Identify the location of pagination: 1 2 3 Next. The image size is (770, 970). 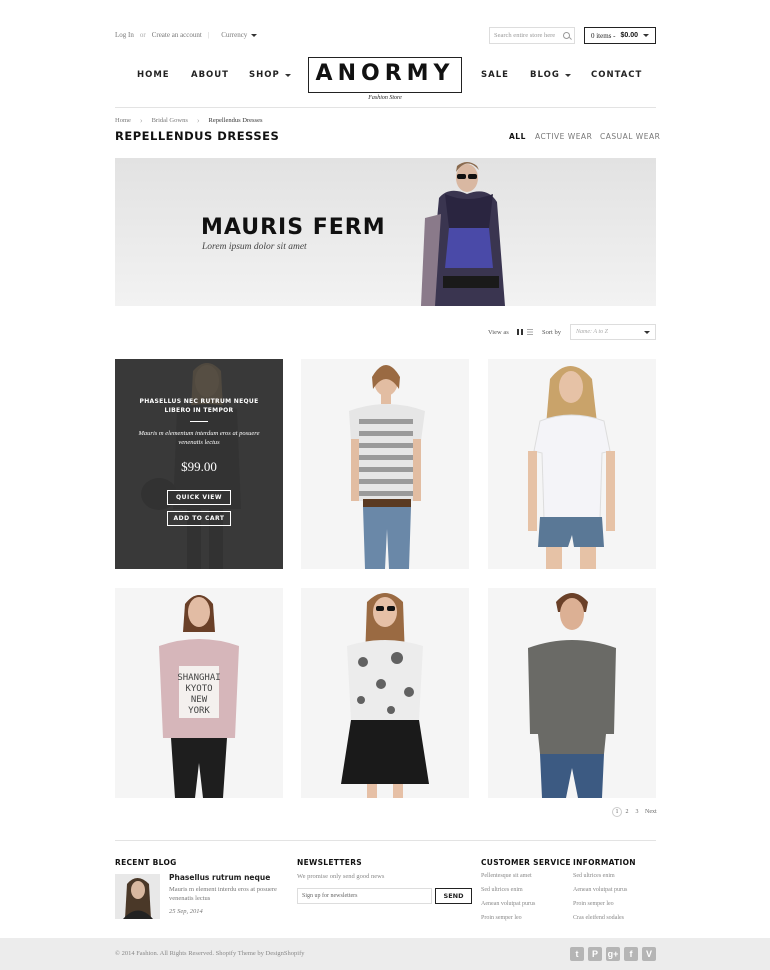
(634, 812).